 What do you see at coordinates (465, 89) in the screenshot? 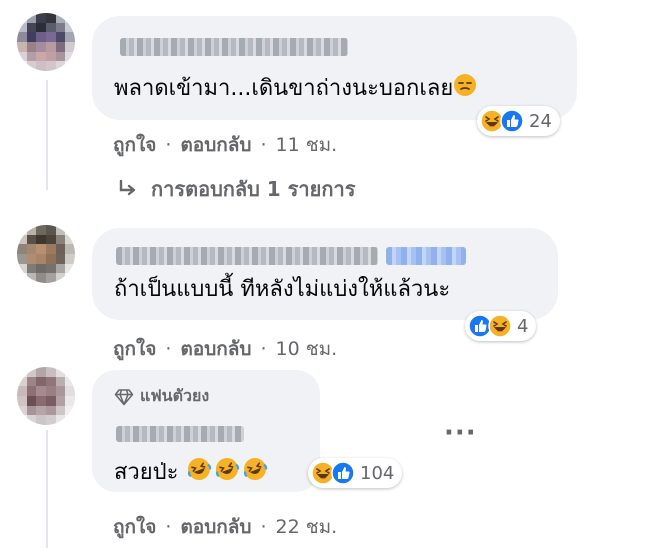
I see `unamused-emoji-icon` at bounding box center [465, 89].